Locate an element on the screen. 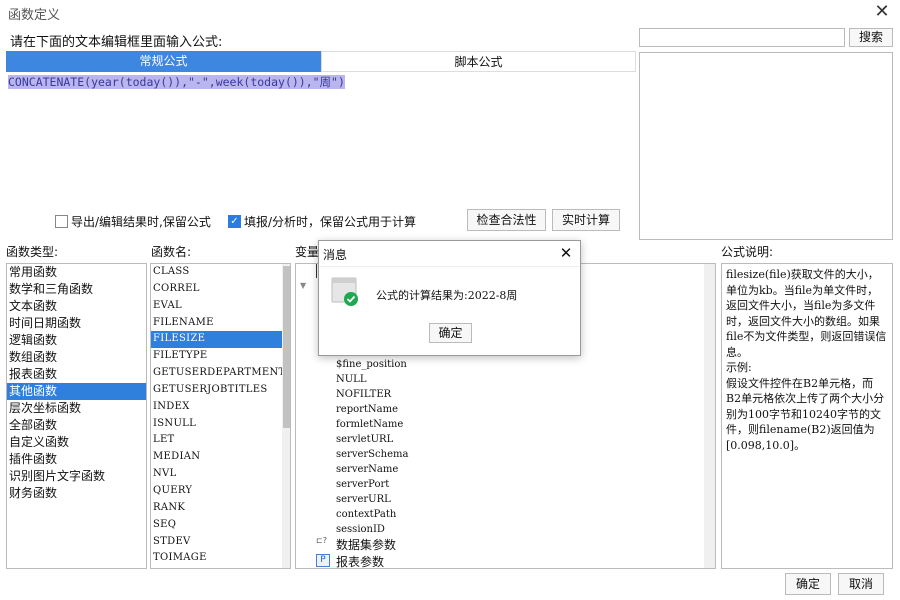 This screenshot has height=600, width=900. tree-collapse-icon: ▼ is located at coordinates (303, 285).